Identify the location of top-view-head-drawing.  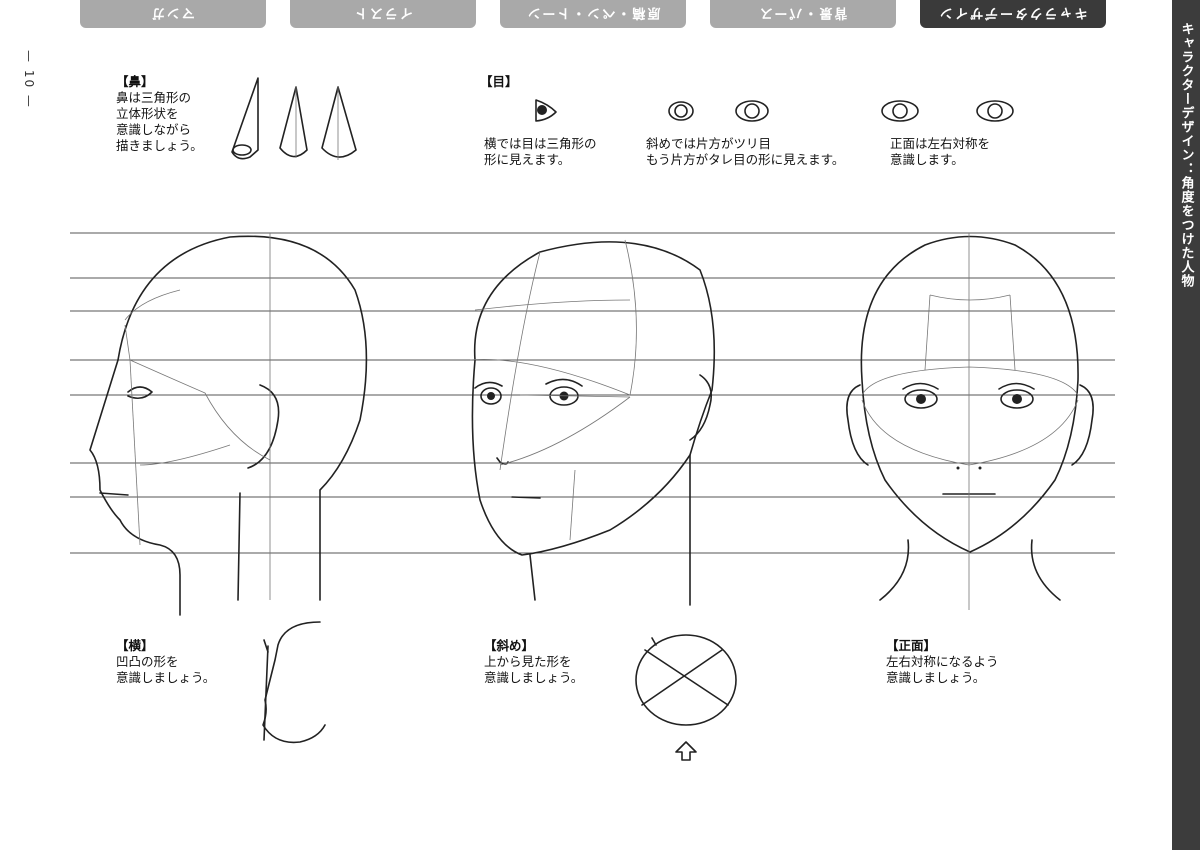
(686, 680).